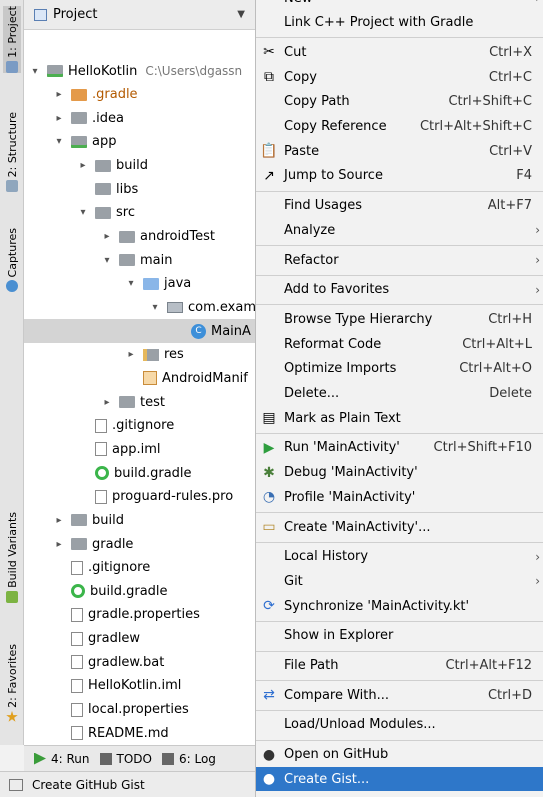  What do you see at coordinates (139, 95) in the screenshot?
I see `tree-node: ▸ .gradle` at bounding box center [139, 95].